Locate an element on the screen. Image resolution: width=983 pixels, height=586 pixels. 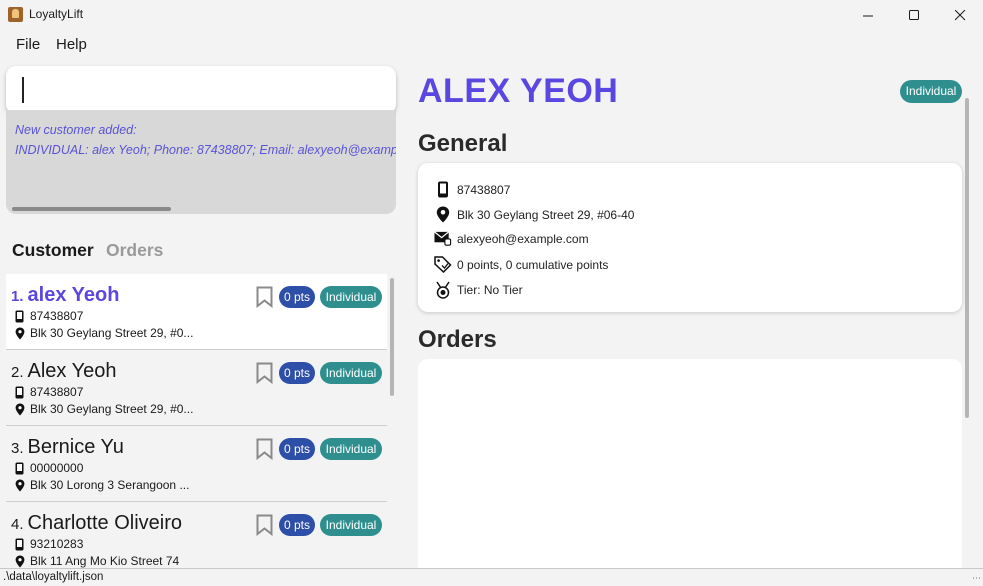
horizontal-scrollbar is located at coordinates (91, 209).